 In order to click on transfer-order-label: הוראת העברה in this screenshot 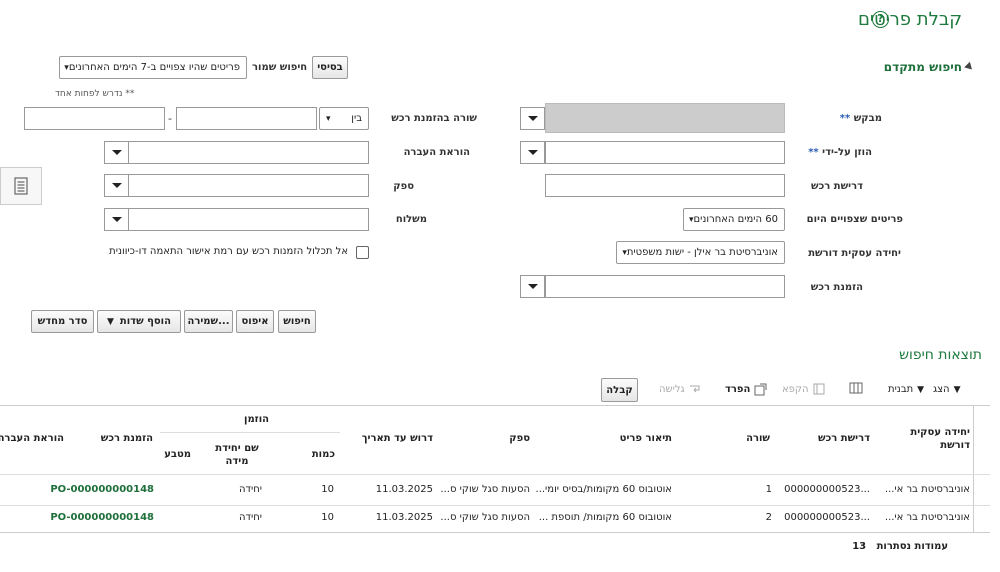, I will do `click(436, 152)`.